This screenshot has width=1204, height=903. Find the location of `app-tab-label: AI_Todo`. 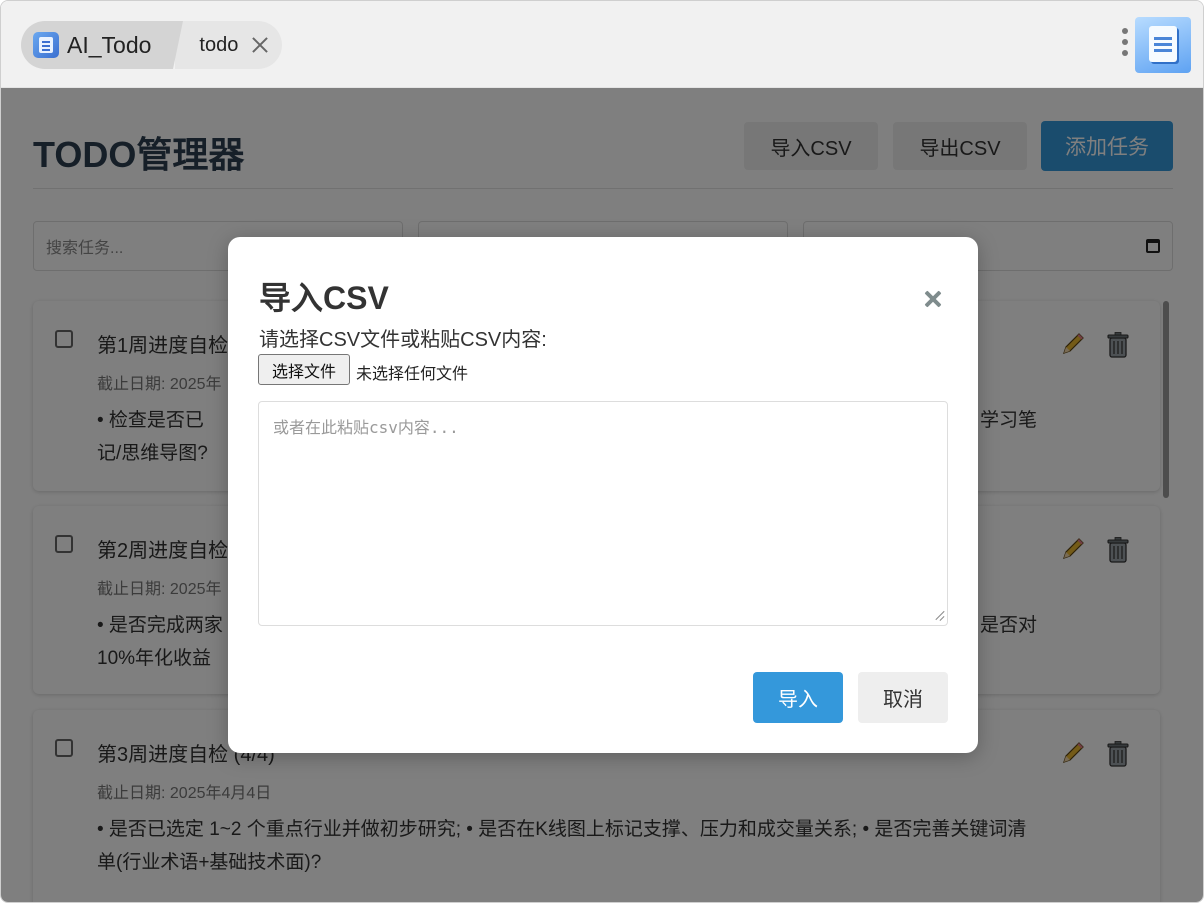

app-tab-label: AI_Todo is located at coordinates (109, 44).